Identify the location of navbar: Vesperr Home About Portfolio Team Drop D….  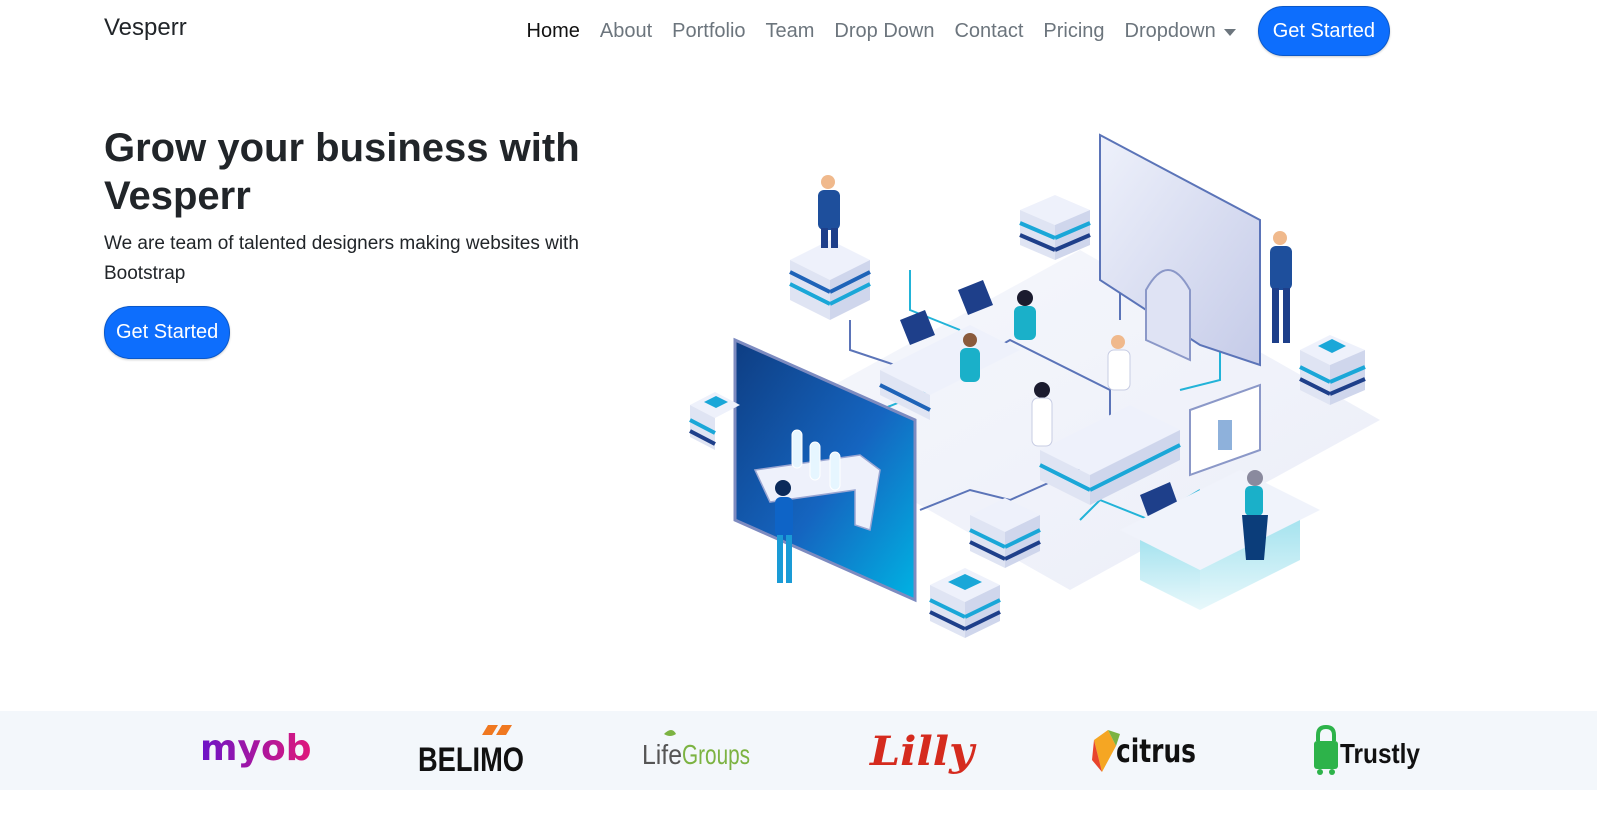
(798, 31).